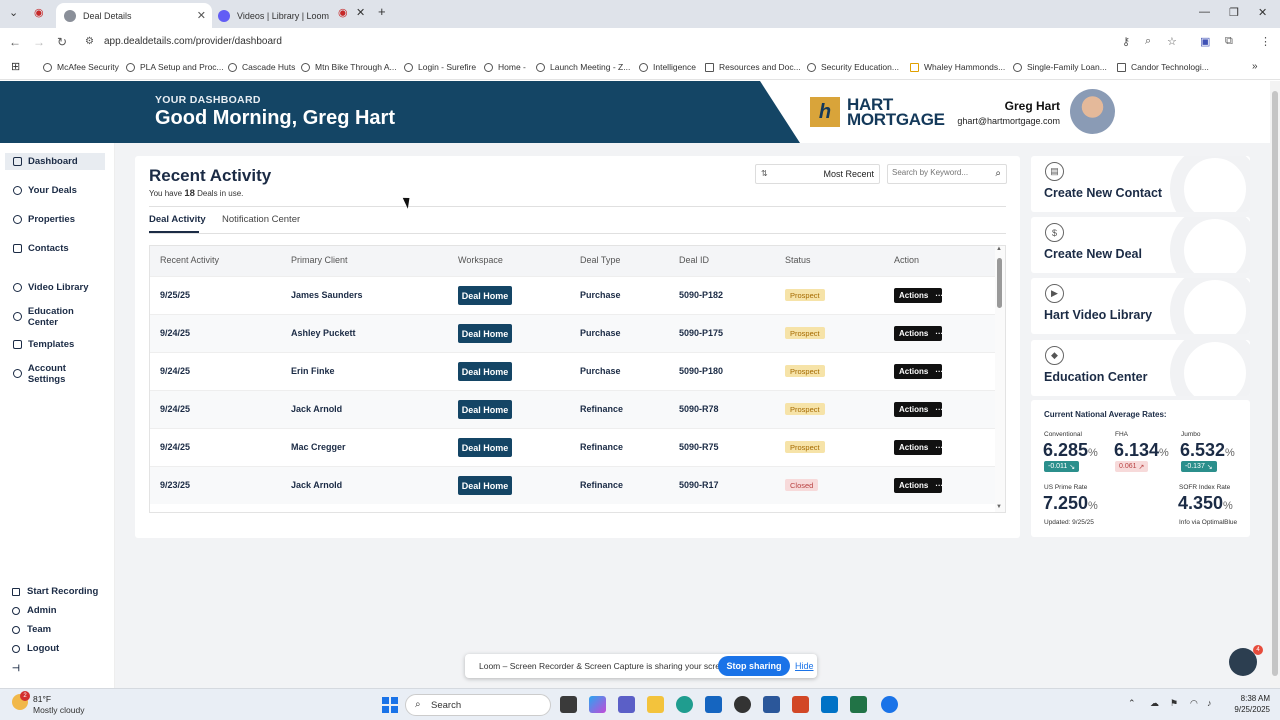 This screenshot has width=1280, height=720. Describe the element at coordinates (360, 12) in the screenshot. I see `close-tab-icon: ✕` at that location.